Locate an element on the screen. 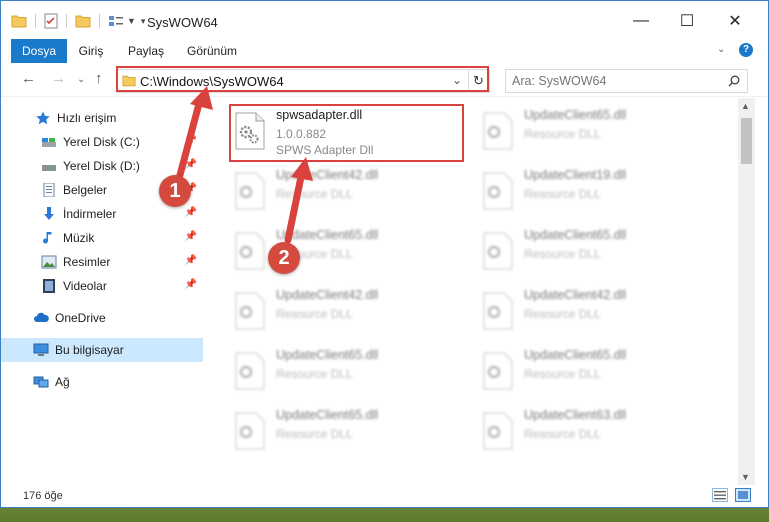 This screenshot has height=522, width=769. step-1-badge: 1 is located at coordinates (175, 191).